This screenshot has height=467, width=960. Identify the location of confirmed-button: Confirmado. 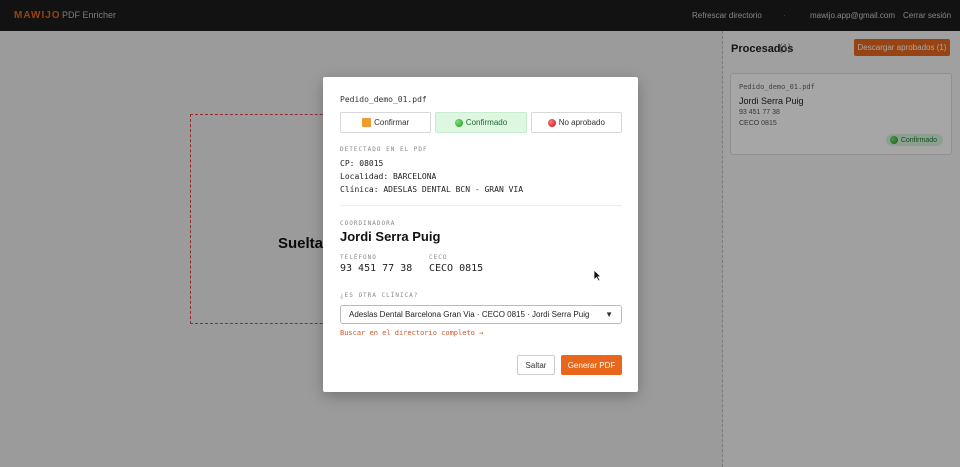
(481, 122).